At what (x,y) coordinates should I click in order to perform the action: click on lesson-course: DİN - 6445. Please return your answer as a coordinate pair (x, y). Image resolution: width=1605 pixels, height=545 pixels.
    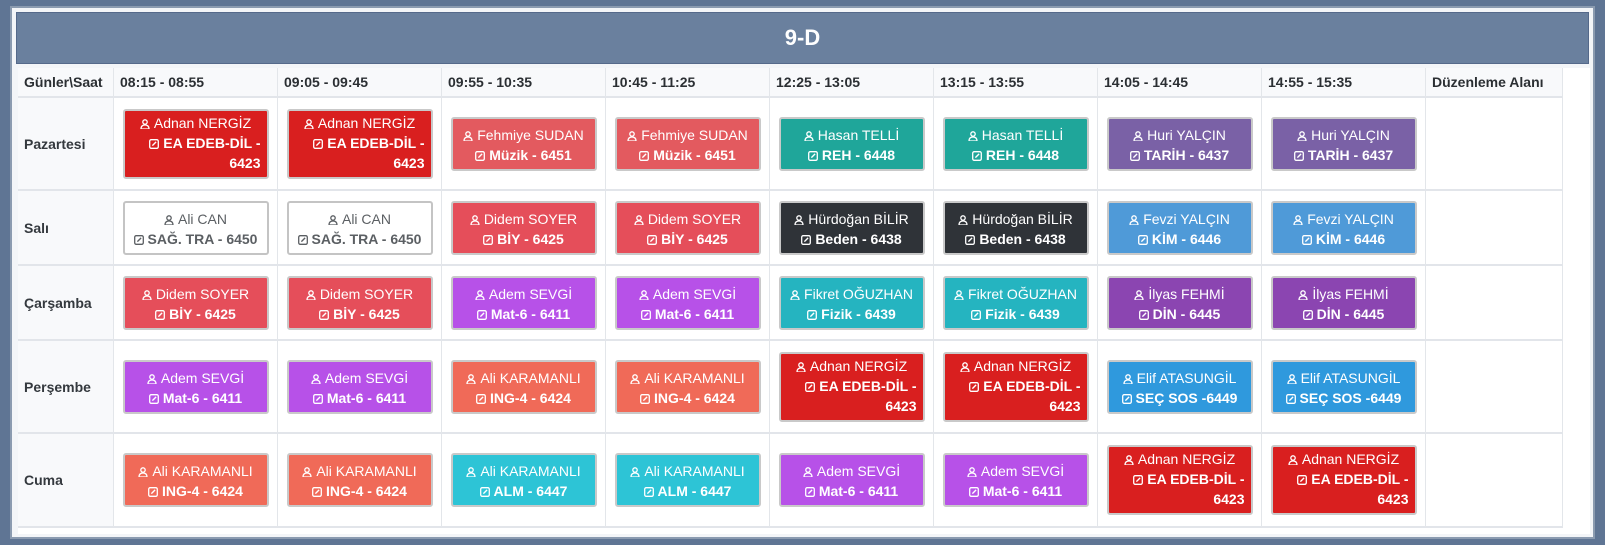
    Looking at the image, I should click on (1180, 314).